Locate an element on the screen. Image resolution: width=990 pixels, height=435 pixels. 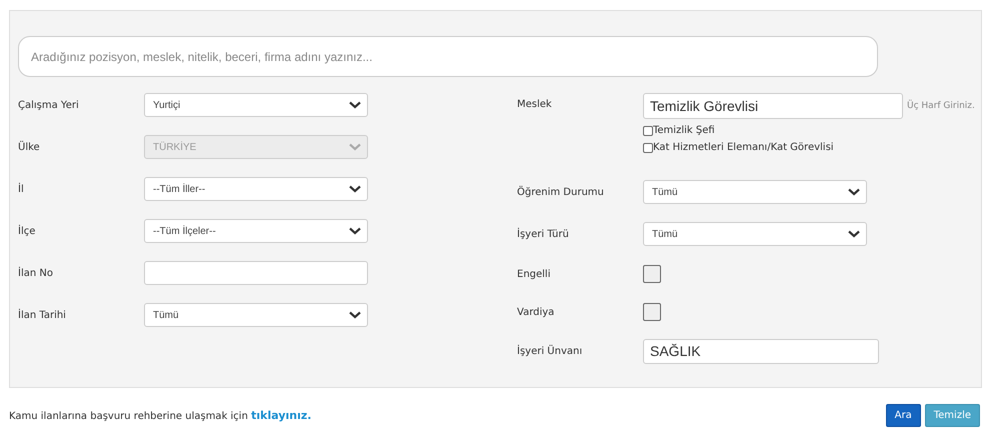
input-field: SAĞLIK is located at coordinates (761, 351).